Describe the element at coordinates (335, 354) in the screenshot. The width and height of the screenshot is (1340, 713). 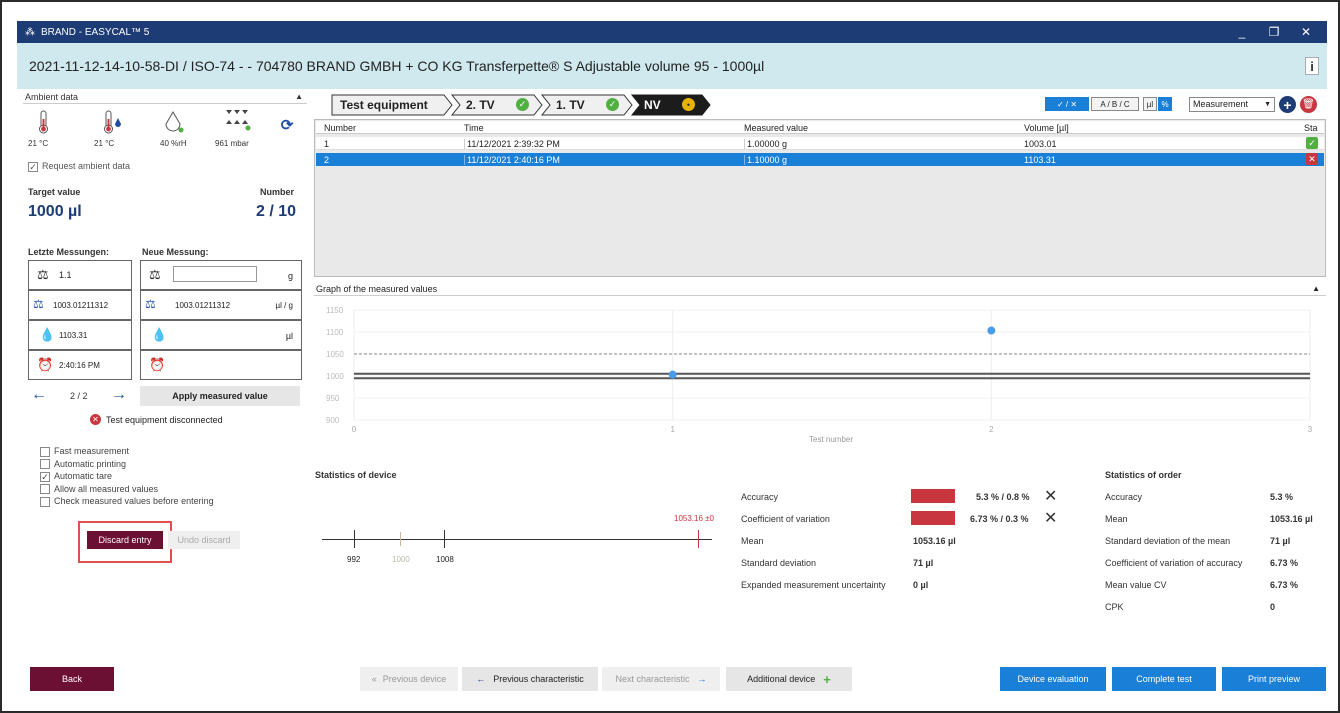
I see `chart-y-tick-label: 1050` at that location.